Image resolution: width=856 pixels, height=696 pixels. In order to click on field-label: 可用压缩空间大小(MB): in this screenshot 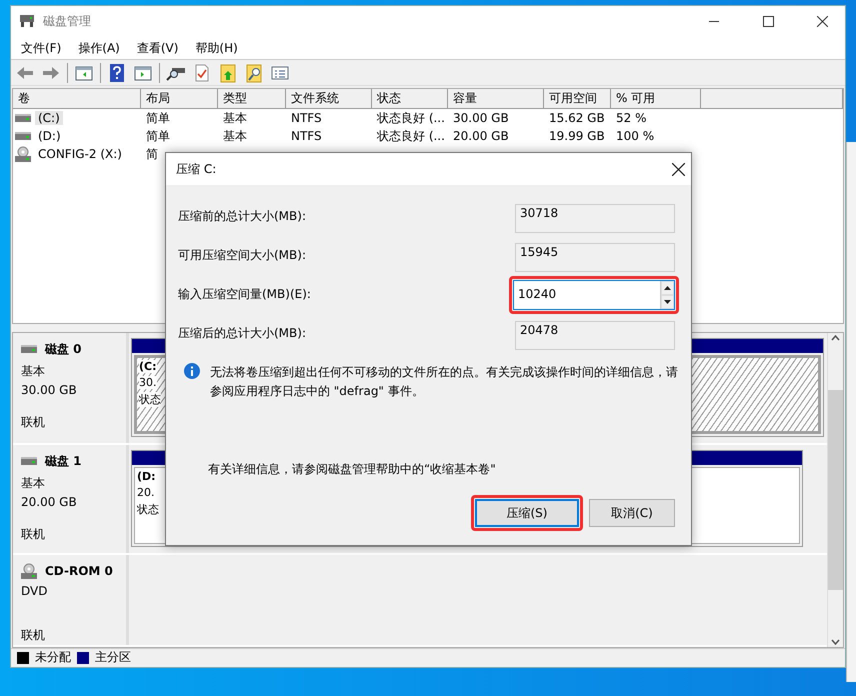, I will do `click(242, 255)`.